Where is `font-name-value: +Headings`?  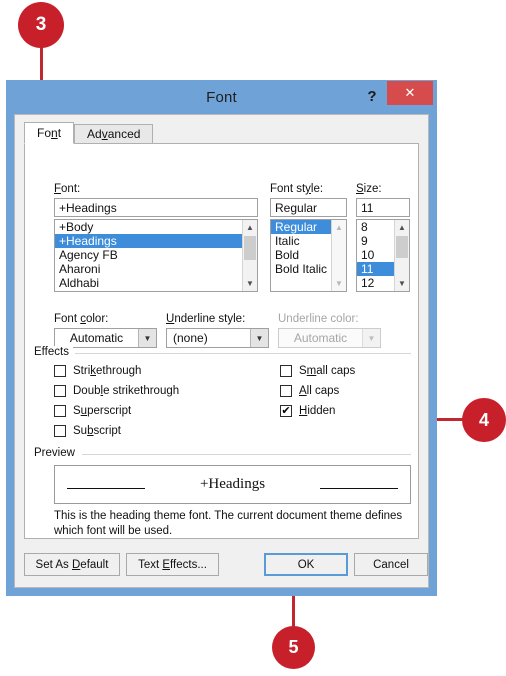
font-name-value: +Headings is located at coordinates (88, 207).